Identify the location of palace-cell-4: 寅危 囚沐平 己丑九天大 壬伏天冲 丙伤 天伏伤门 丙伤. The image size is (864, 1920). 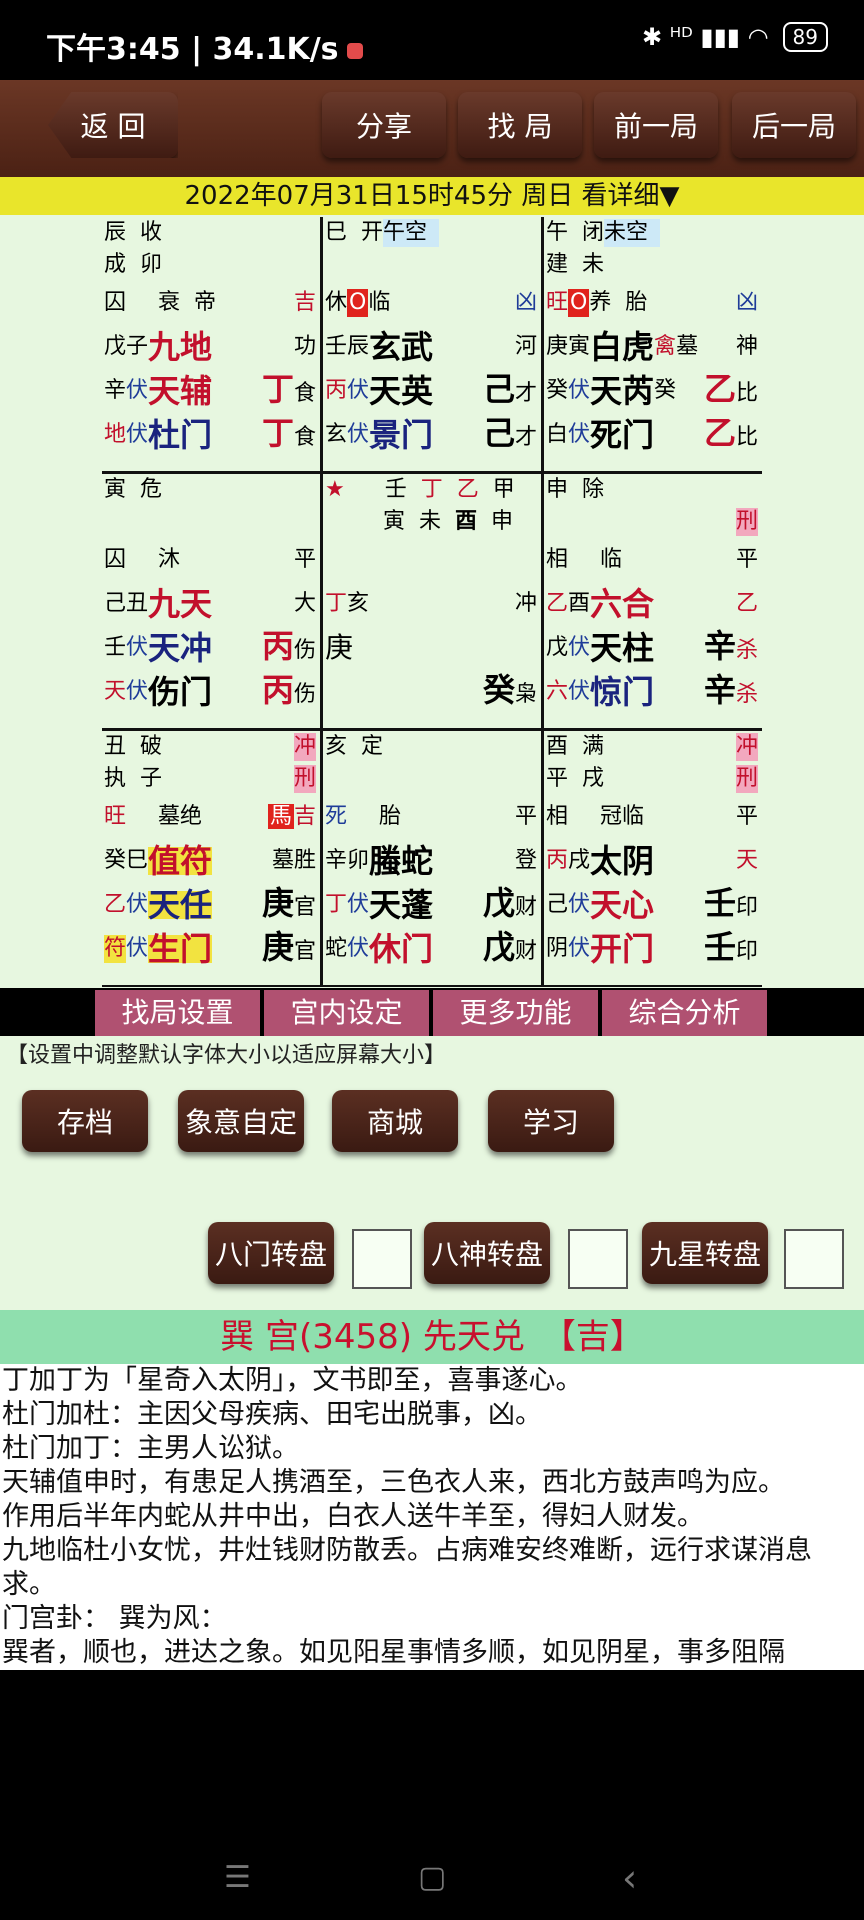
(211, 601).